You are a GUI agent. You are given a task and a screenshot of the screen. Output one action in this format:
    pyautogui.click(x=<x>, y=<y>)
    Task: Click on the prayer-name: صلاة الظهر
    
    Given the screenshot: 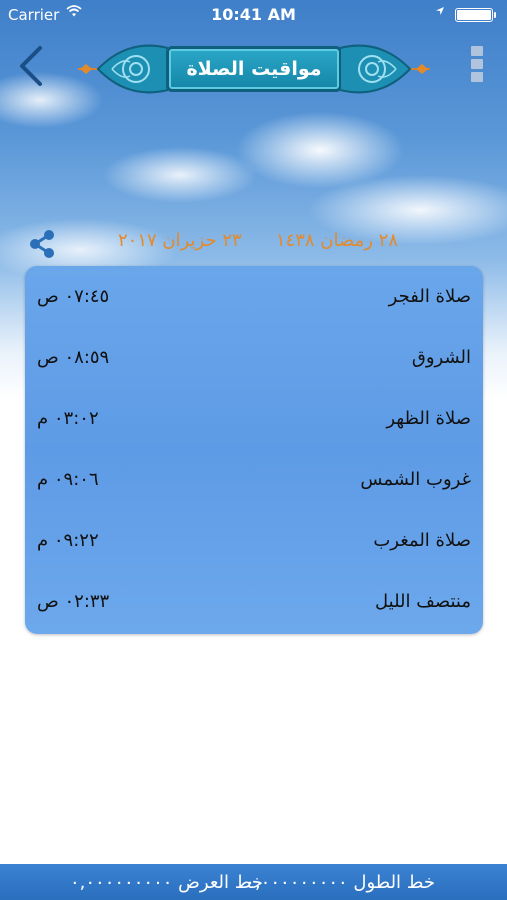 What is the action you would take?
    pyautogui.click(x=428, y=418)
    